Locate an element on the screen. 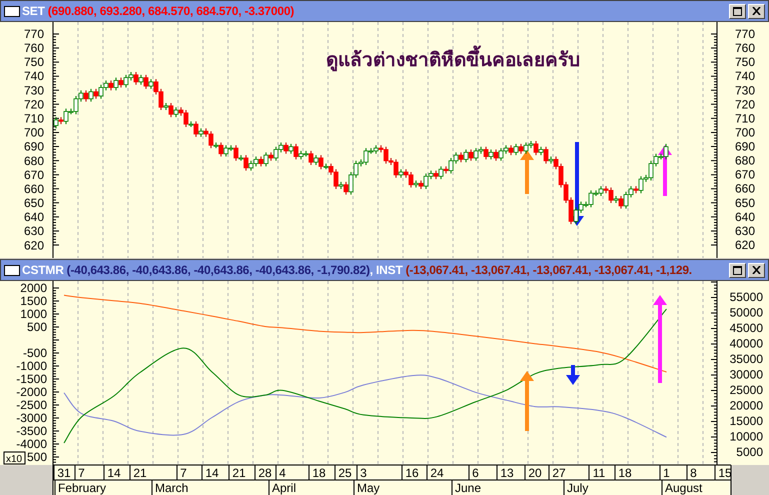 This screenshot has width=769, height=495. axis-label: 50000 is located at coordinates (746, 313).